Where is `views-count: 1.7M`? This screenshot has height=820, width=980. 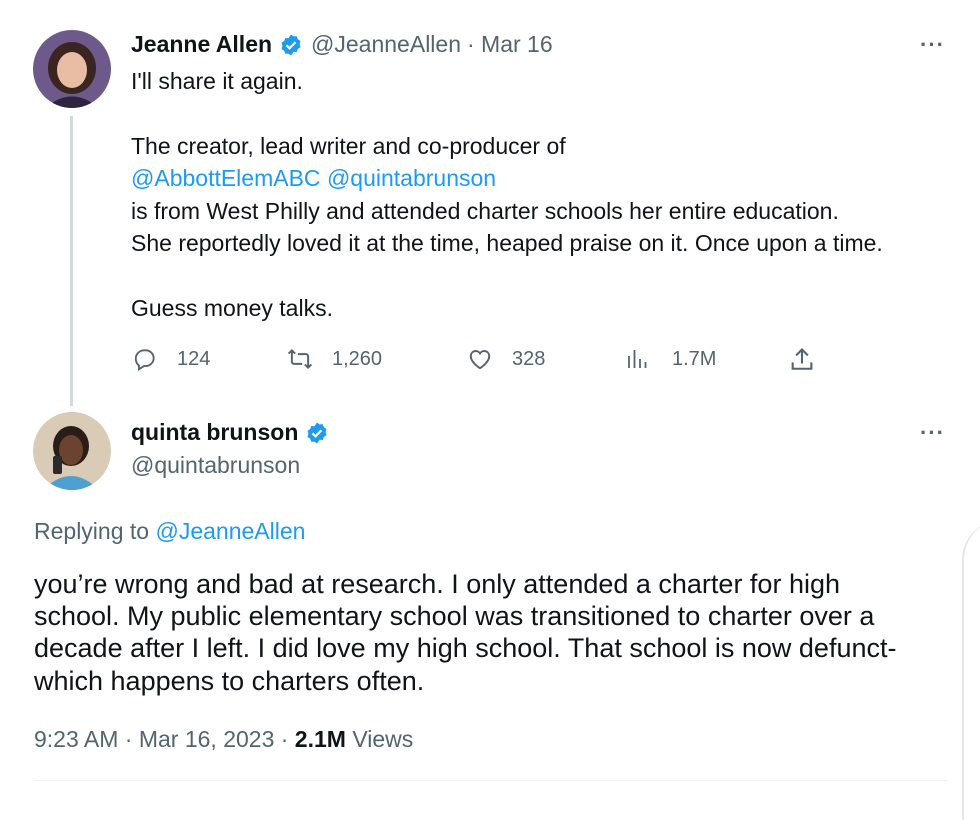 views-count: 1.7M is located at coordinates (694, 358).